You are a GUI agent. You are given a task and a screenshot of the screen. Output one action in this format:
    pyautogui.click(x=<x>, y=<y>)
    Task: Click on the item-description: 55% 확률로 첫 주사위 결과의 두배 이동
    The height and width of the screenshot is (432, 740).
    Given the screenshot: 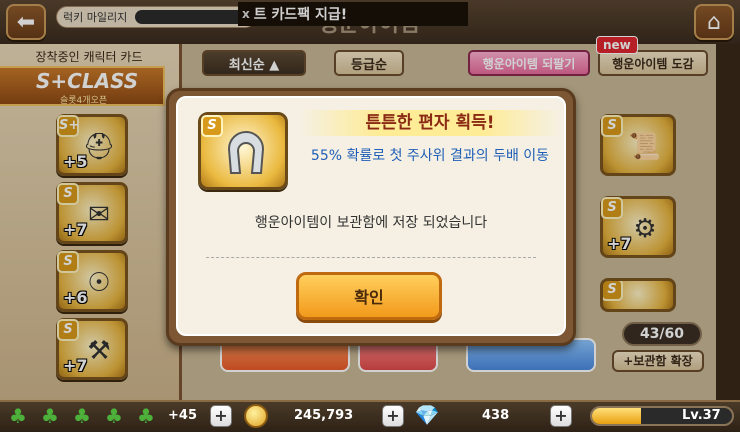 What is the action you would take?
    pyautogui.click(x=430, y=156)
    